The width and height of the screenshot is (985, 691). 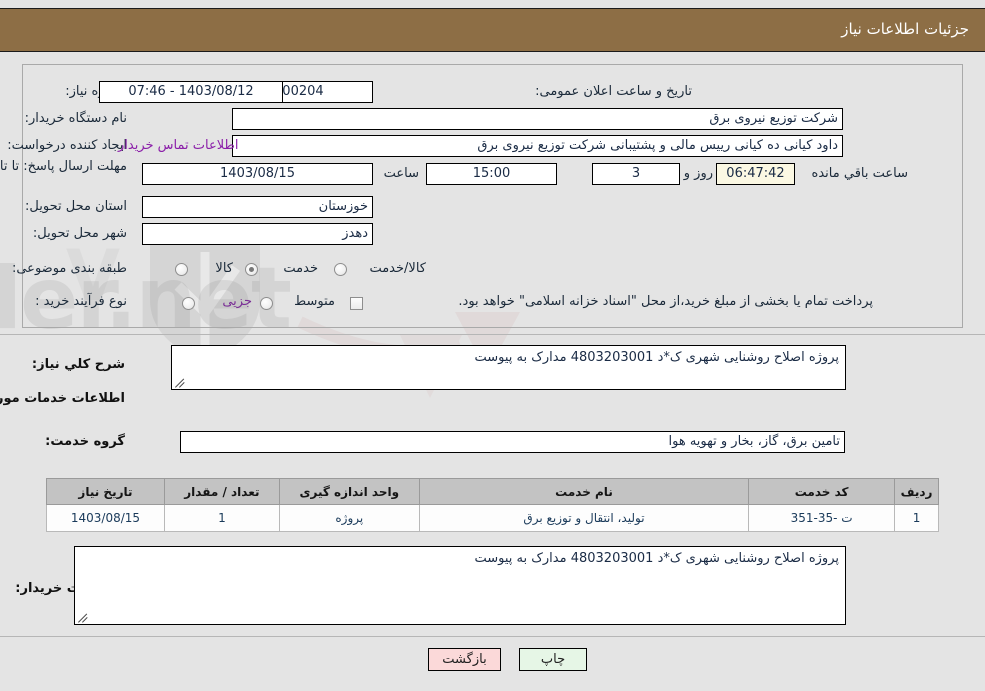 What do you see at coordinates (81, 301) in the screenshot?
I see `process-label: نوع فرآیند خرید :` at bounding box center [81, 301].